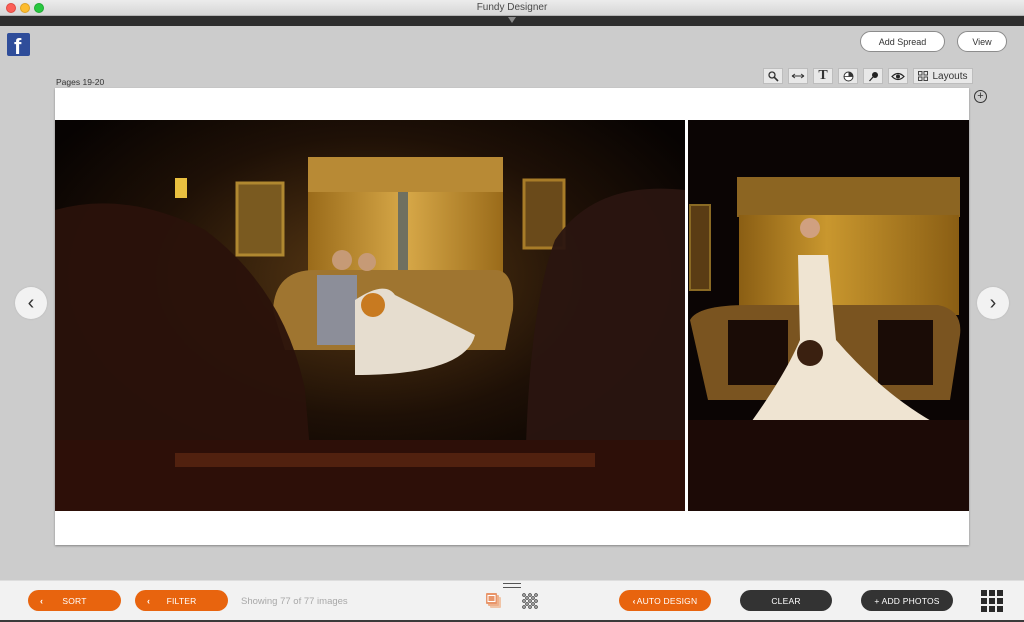  I want to click on image-count-text: Showing 77 of 77 images, so click(294, 601).